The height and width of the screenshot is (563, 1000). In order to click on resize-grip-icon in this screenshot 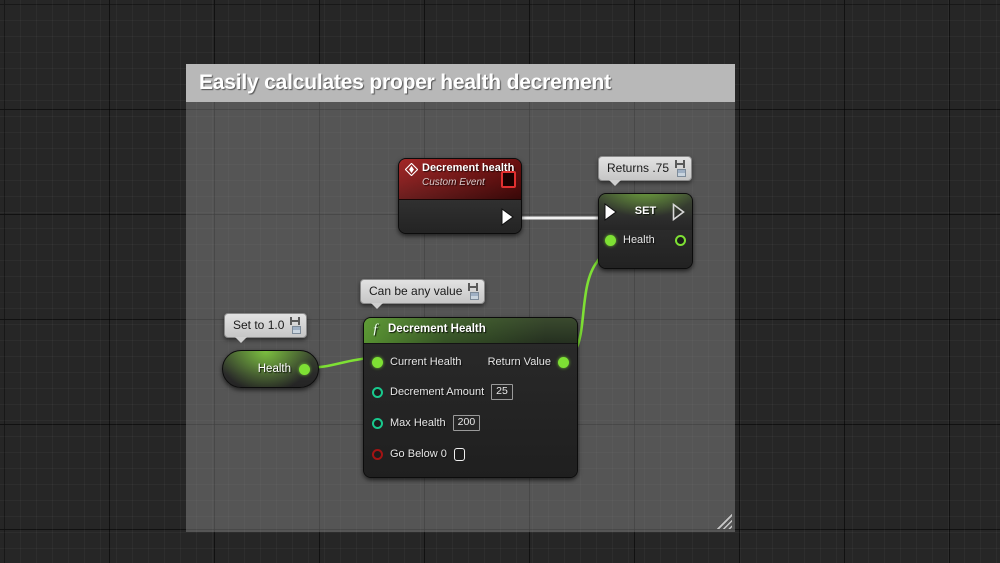, I will do `click(724, 521)`.